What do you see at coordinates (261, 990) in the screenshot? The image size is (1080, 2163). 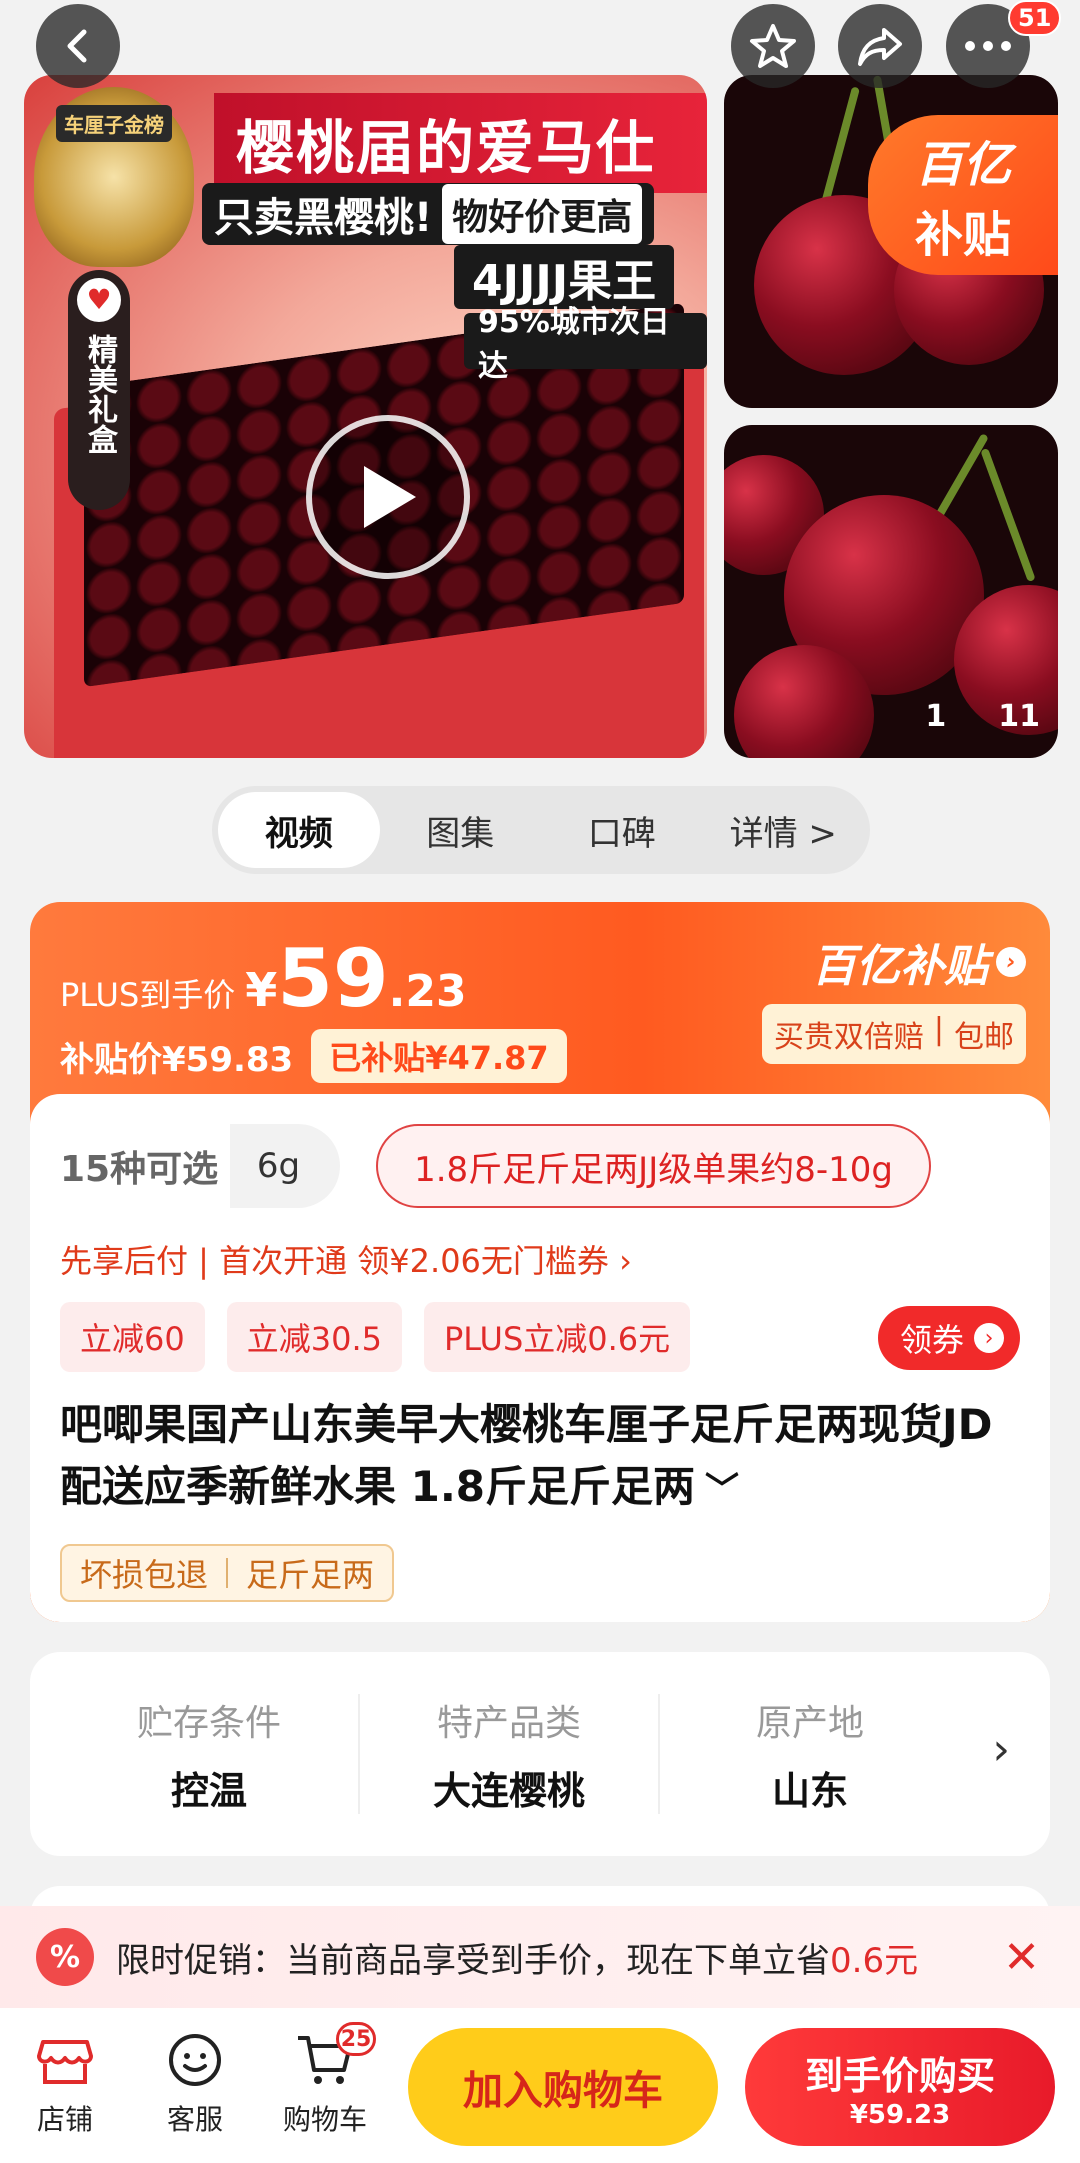 I see `currency-symbol: ¥` at bounding box center [261, 990].